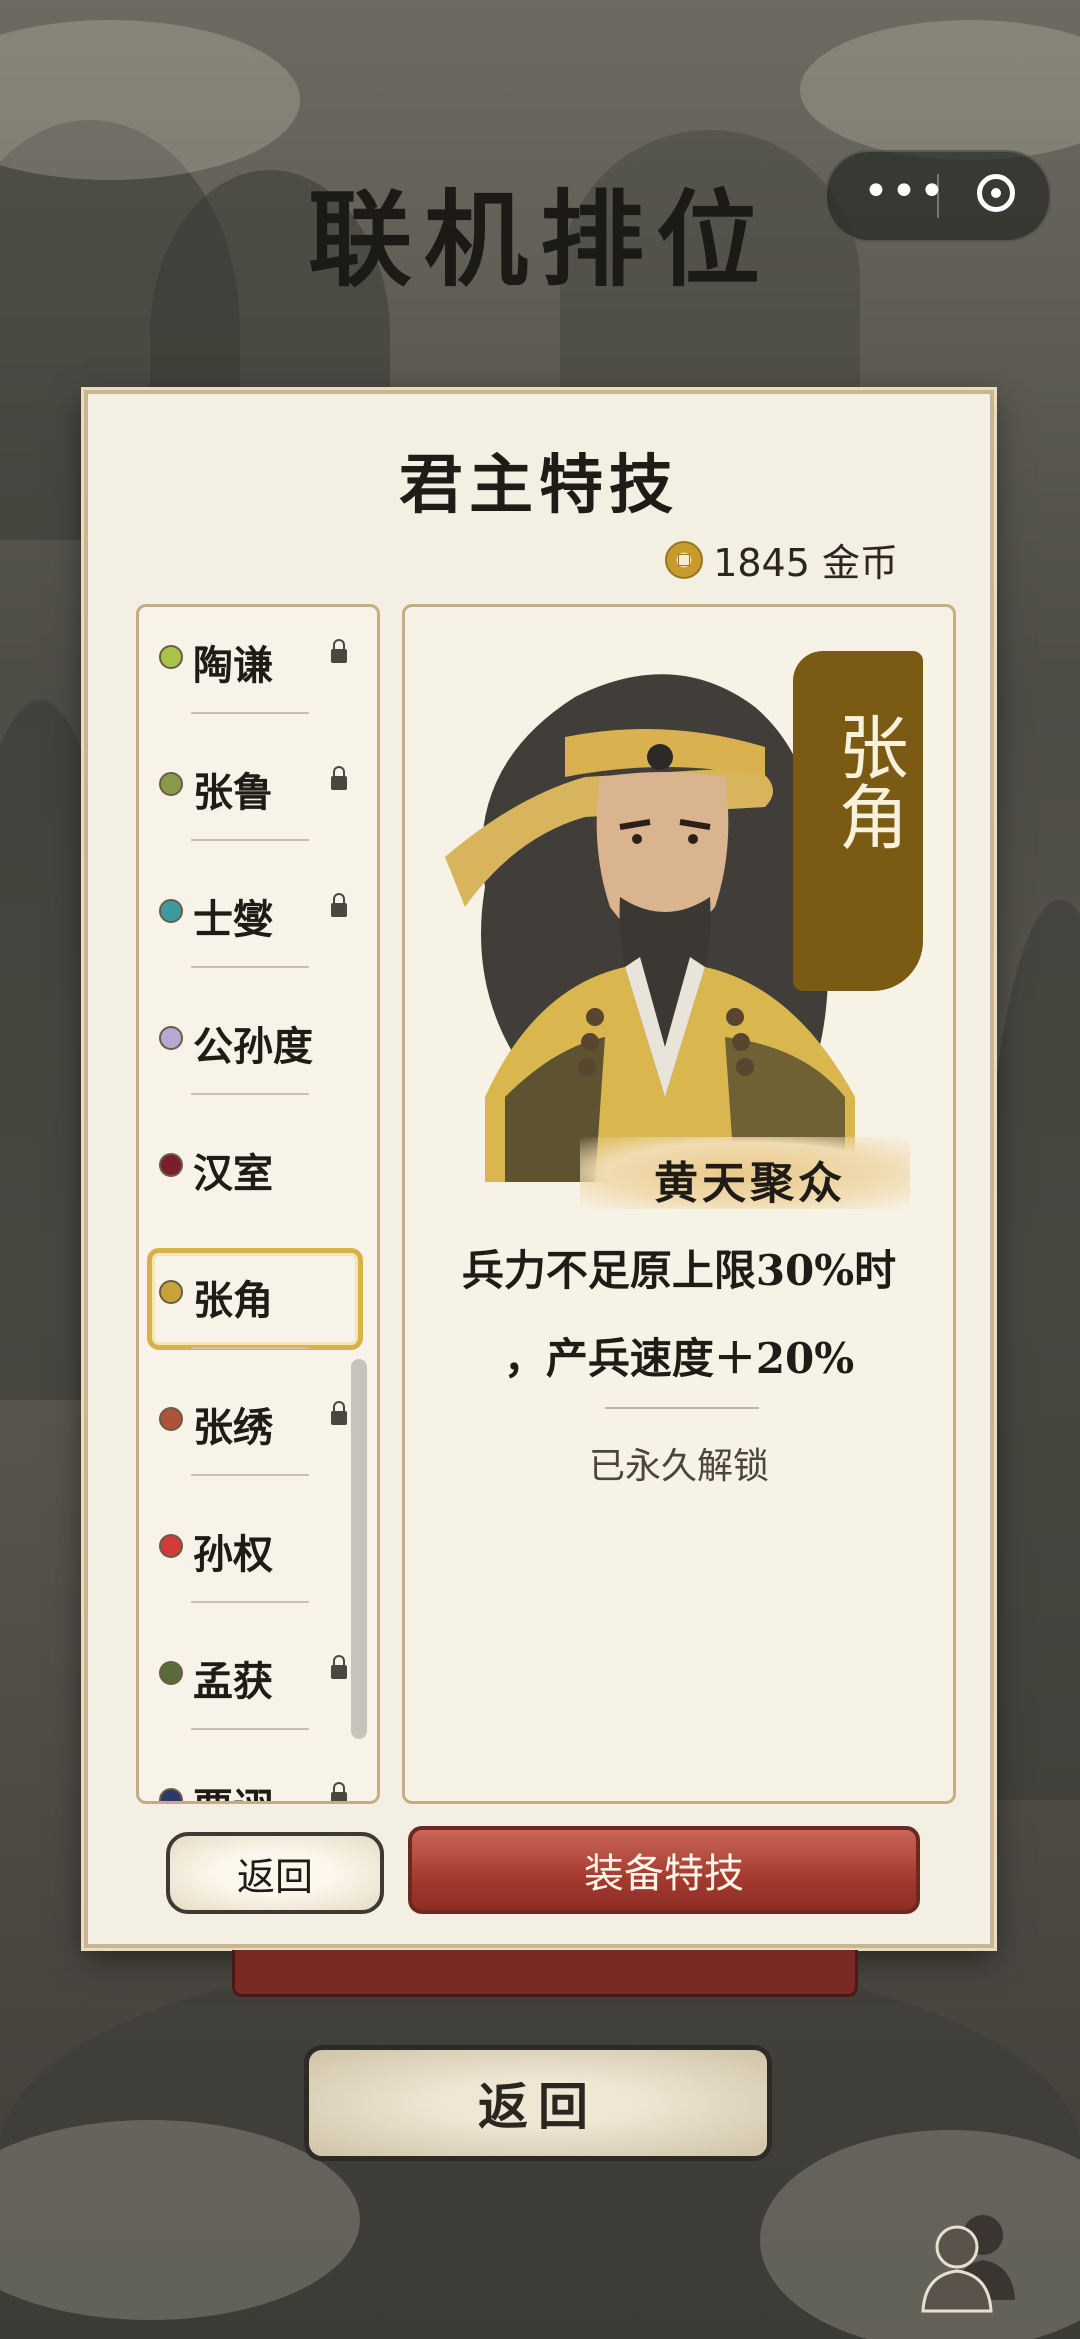 This screenshot has width=1080, height=2339. Describe the element at coordinates (233, 919) in the screenshot. I see `lord-name: 士燮` at that location.